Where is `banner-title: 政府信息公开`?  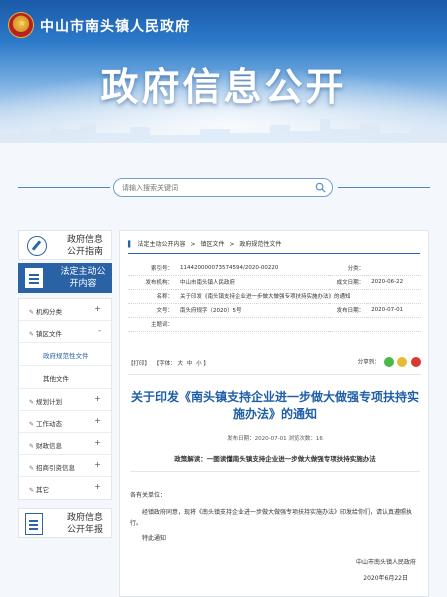 banner-title: 政府信息公开 is located at coordinates (223, 87).